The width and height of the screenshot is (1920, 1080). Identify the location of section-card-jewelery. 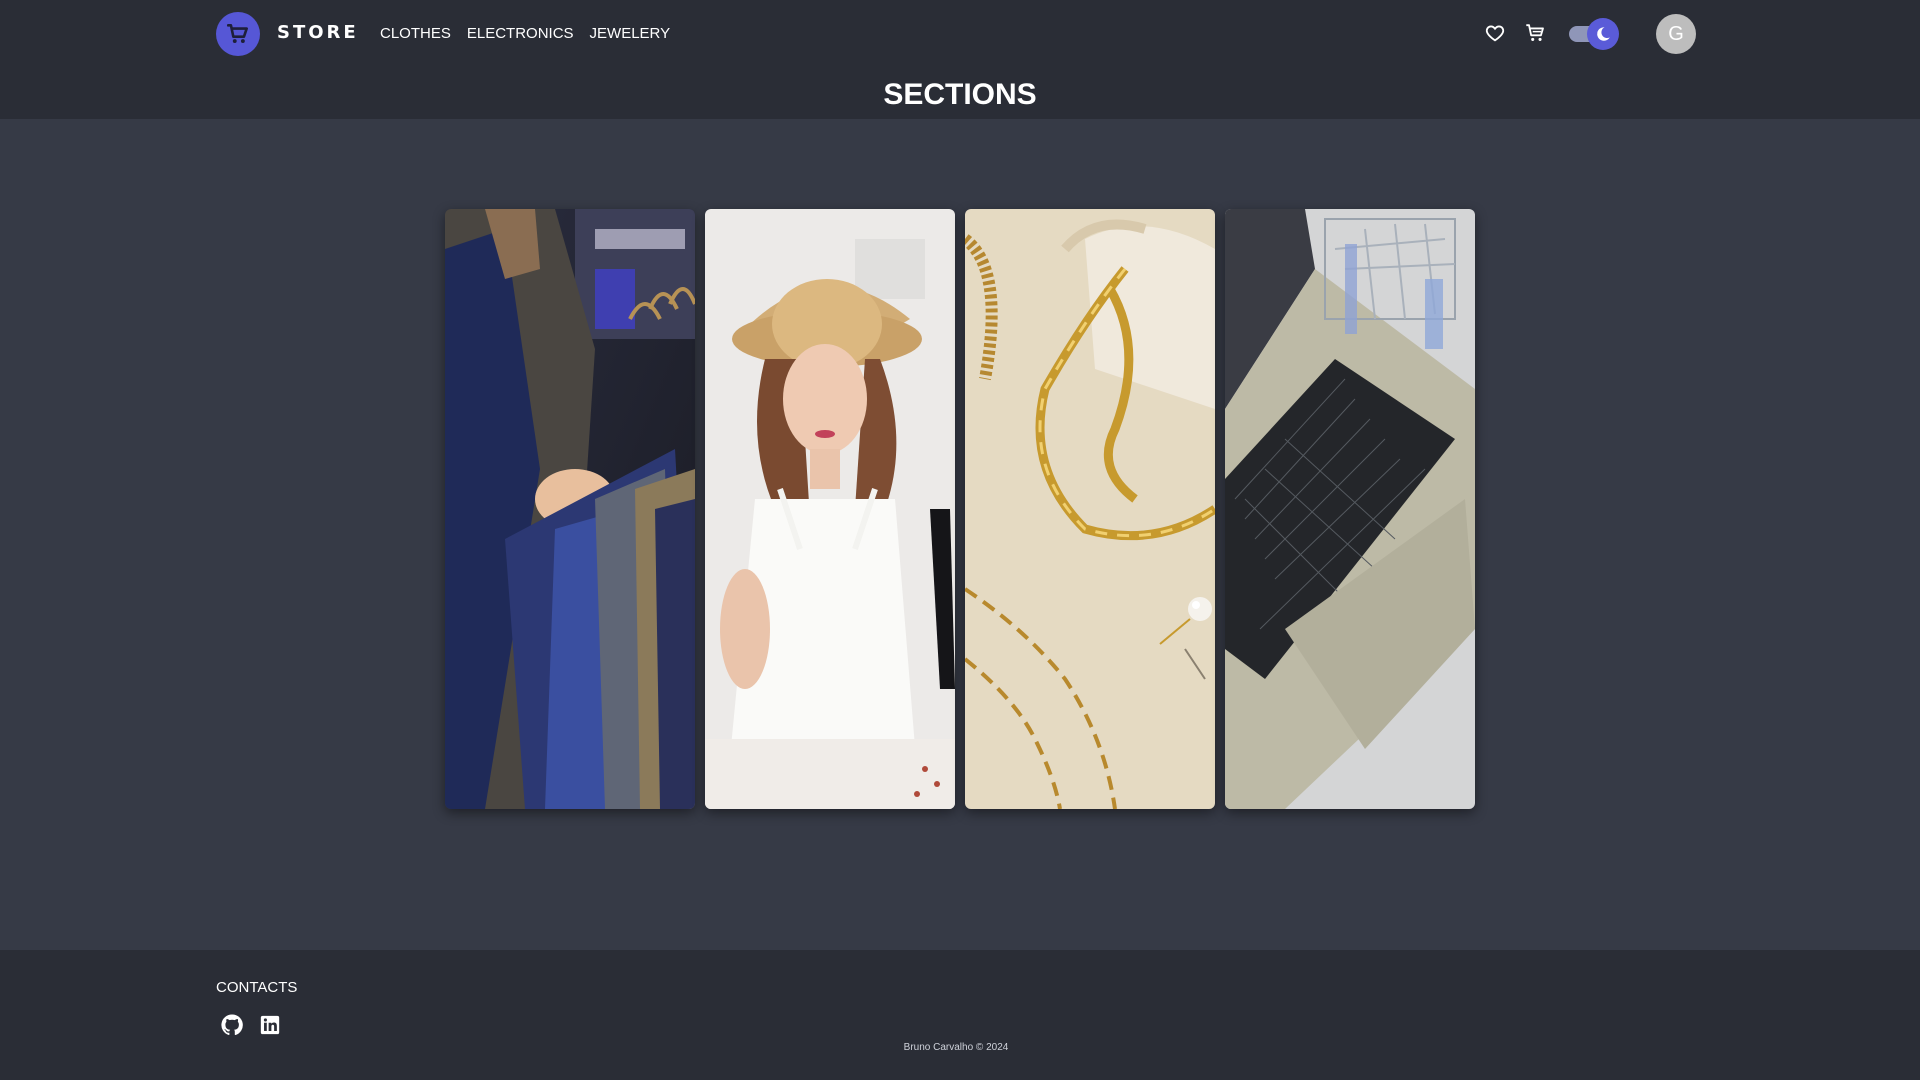
(1090, 509).